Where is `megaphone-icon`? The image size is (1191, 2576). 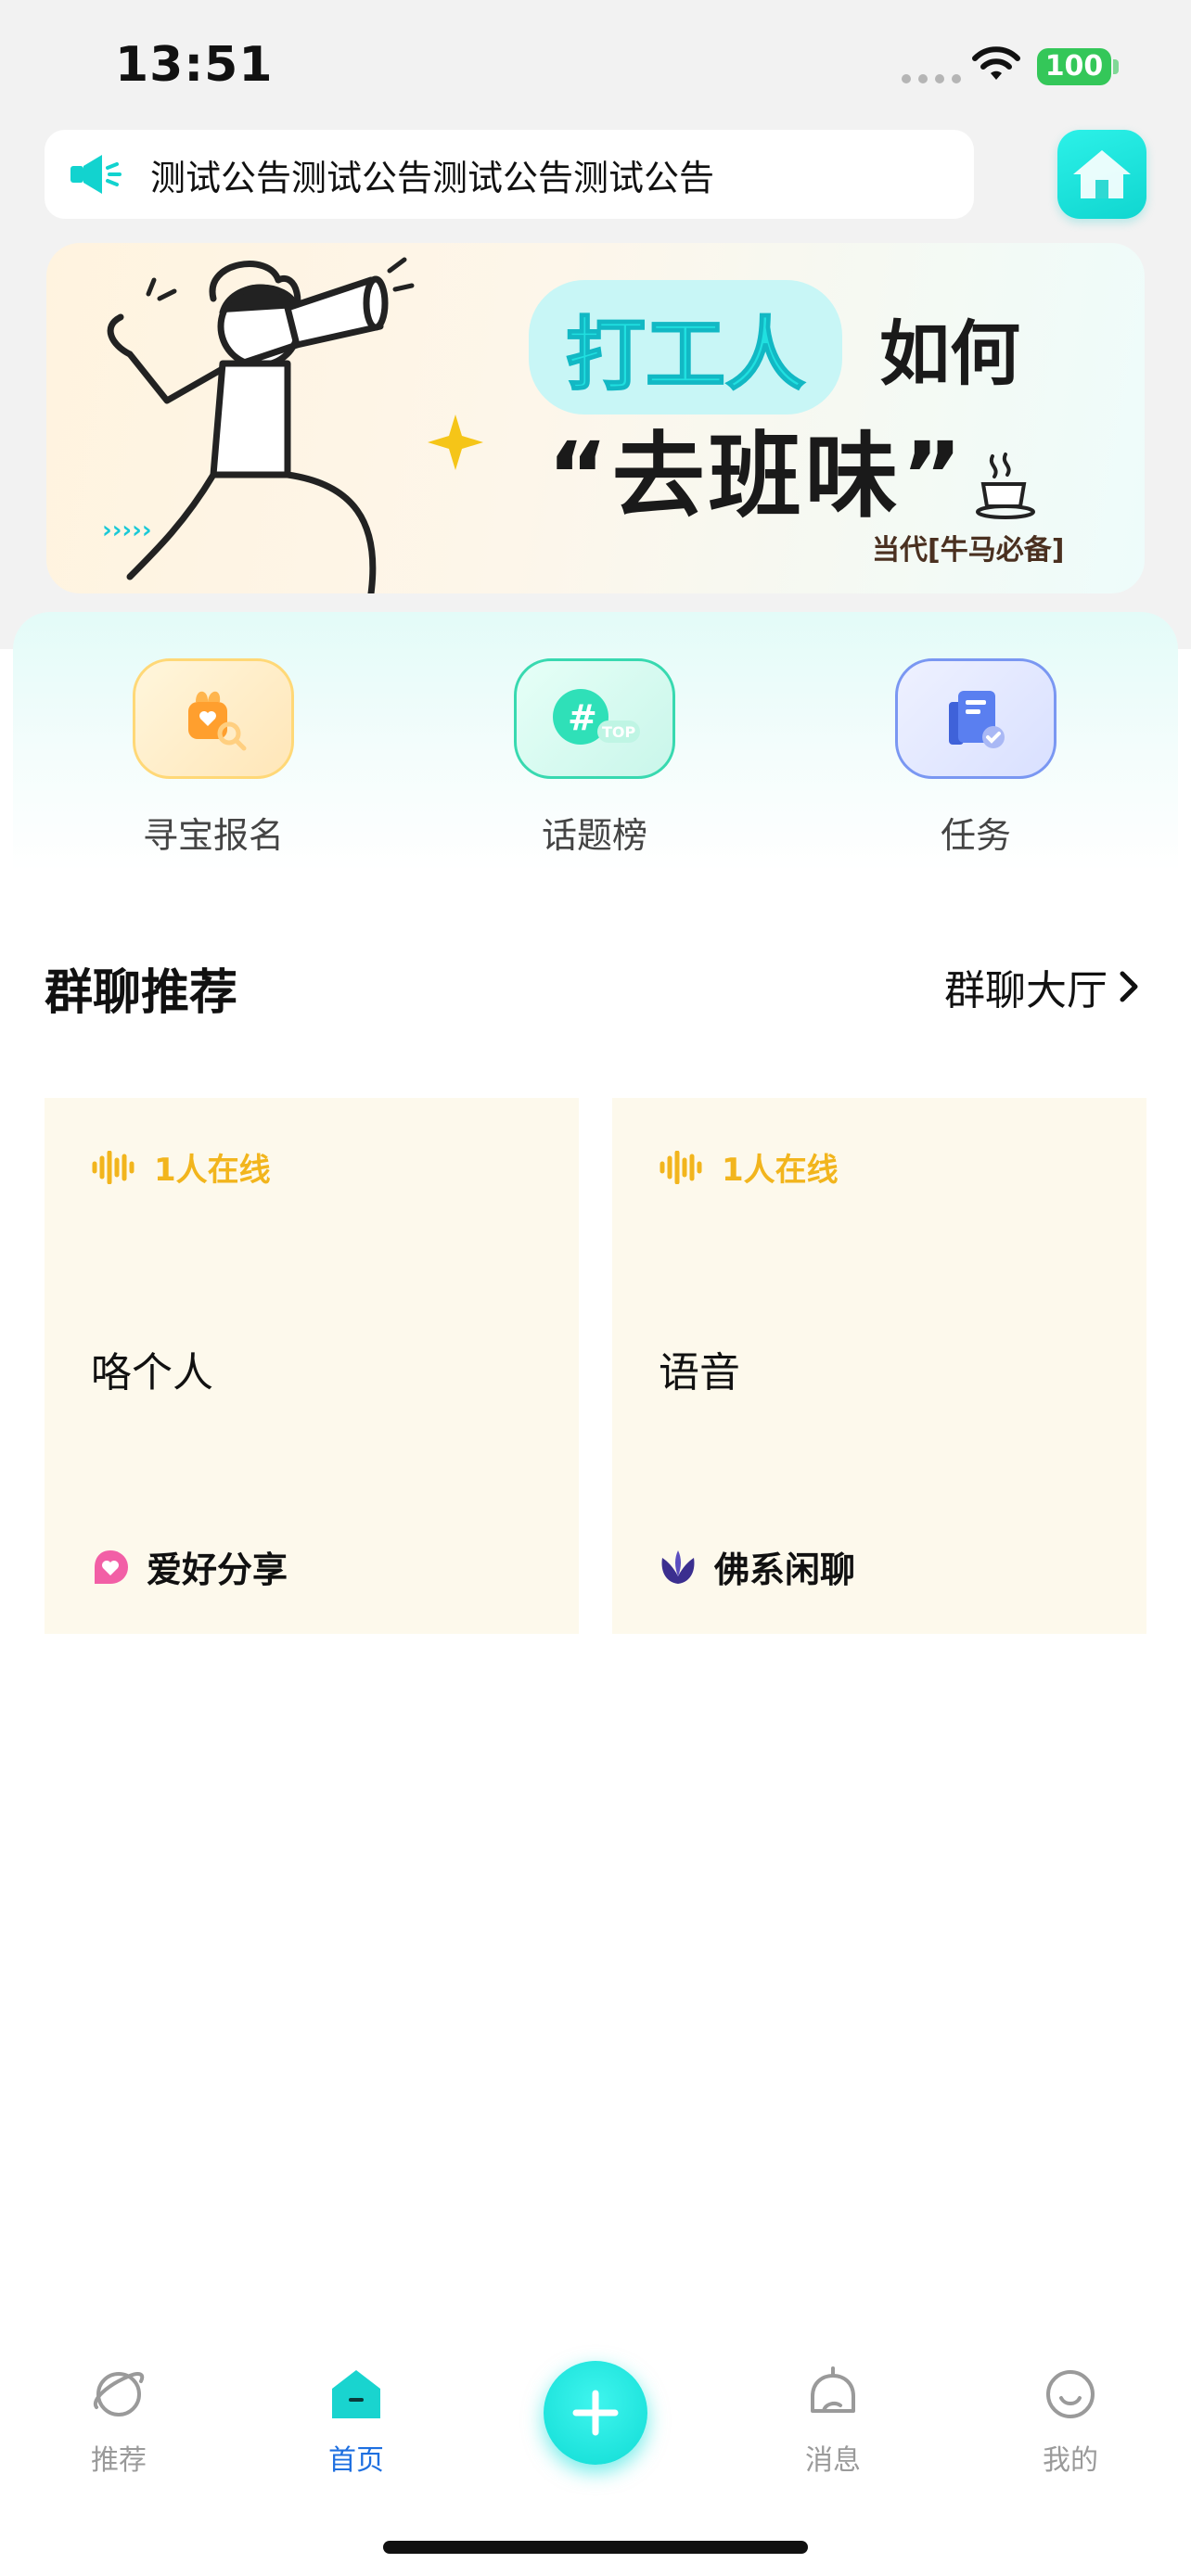
megaphone-icon is located at coordinates (96, 175).